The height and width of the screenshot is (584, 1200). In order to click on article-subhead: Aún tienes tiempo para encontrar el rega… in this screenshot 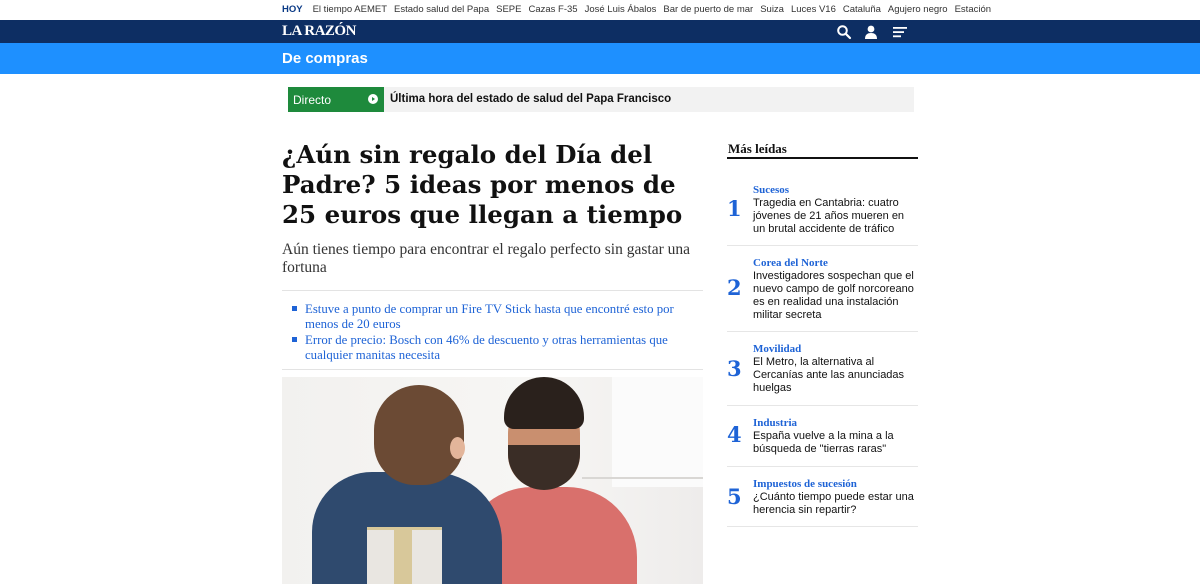, I will do `click(486, 258)`.